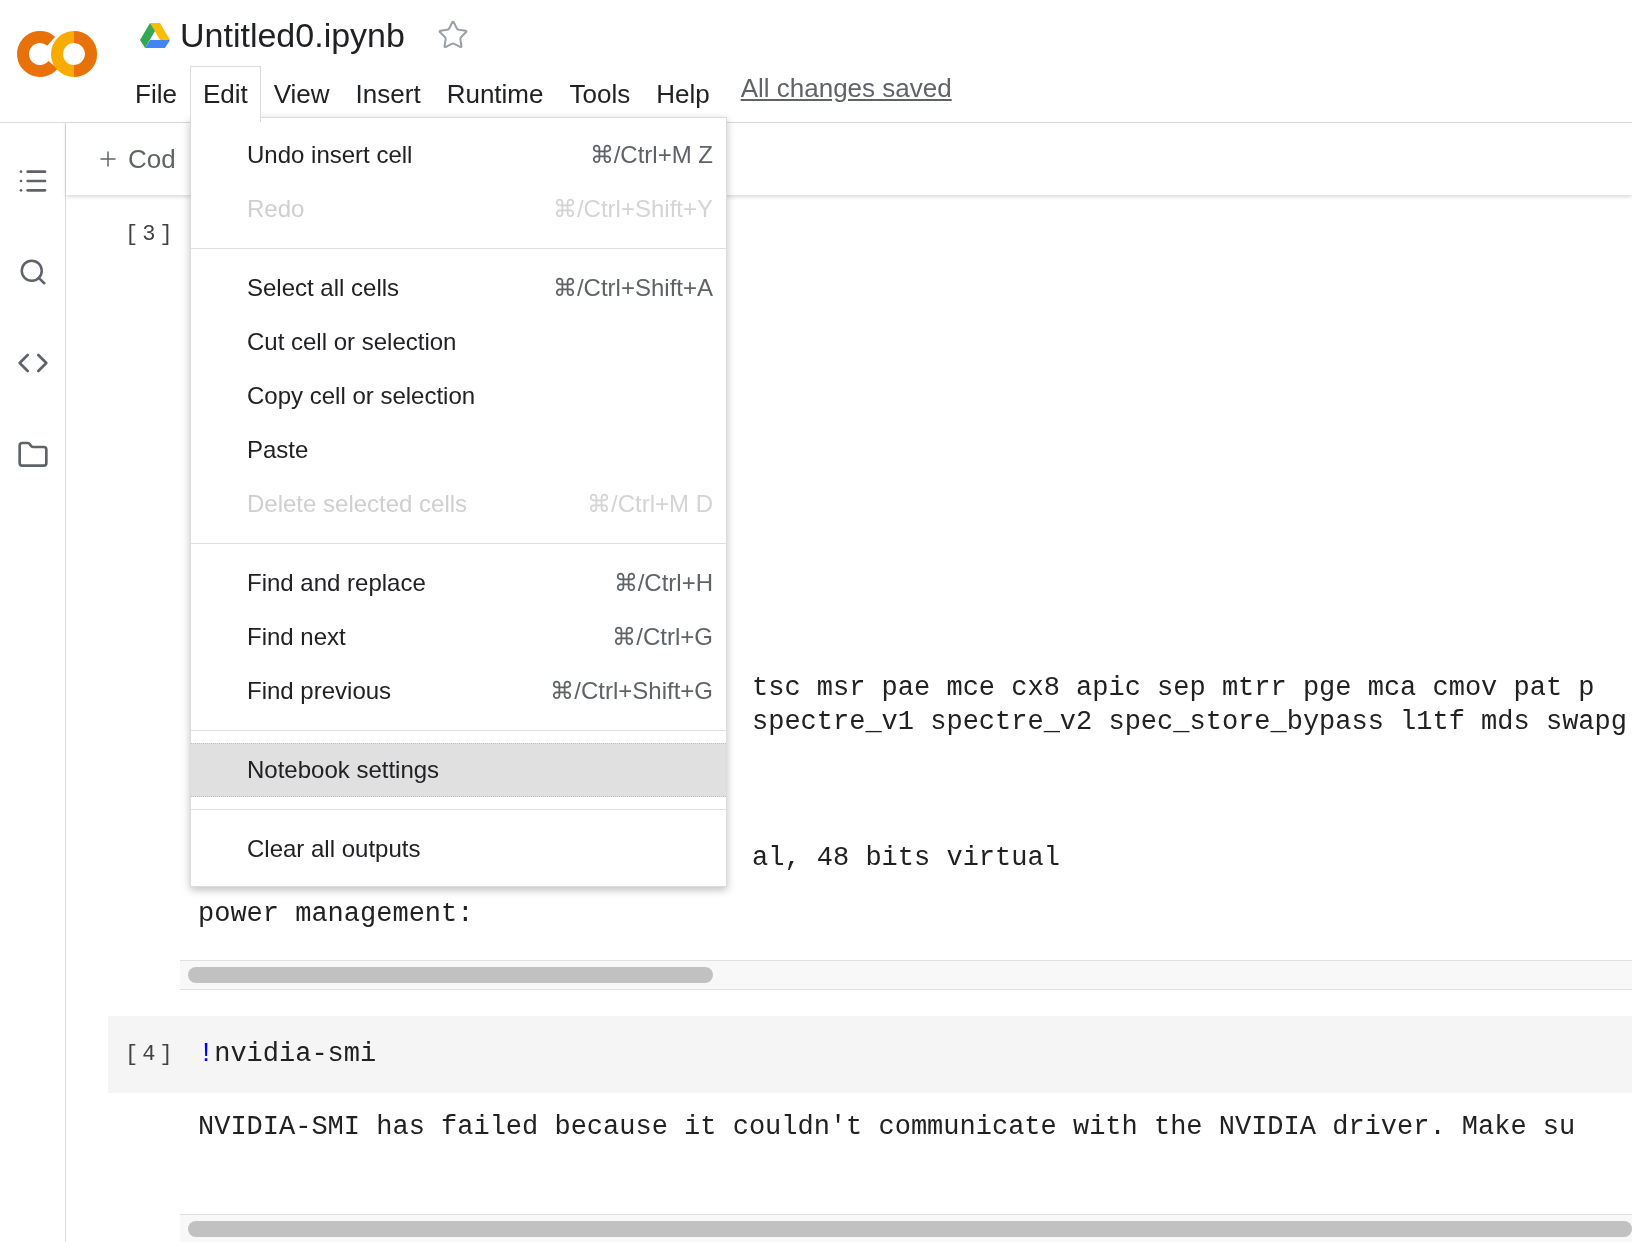 The height and width of the screenshot is (1242, 1632). Describe the element at coordinates (458, 691) in the screenshot. I see `menu-item: Find previous ⌘/Ctrl+Shift+G` at that location.